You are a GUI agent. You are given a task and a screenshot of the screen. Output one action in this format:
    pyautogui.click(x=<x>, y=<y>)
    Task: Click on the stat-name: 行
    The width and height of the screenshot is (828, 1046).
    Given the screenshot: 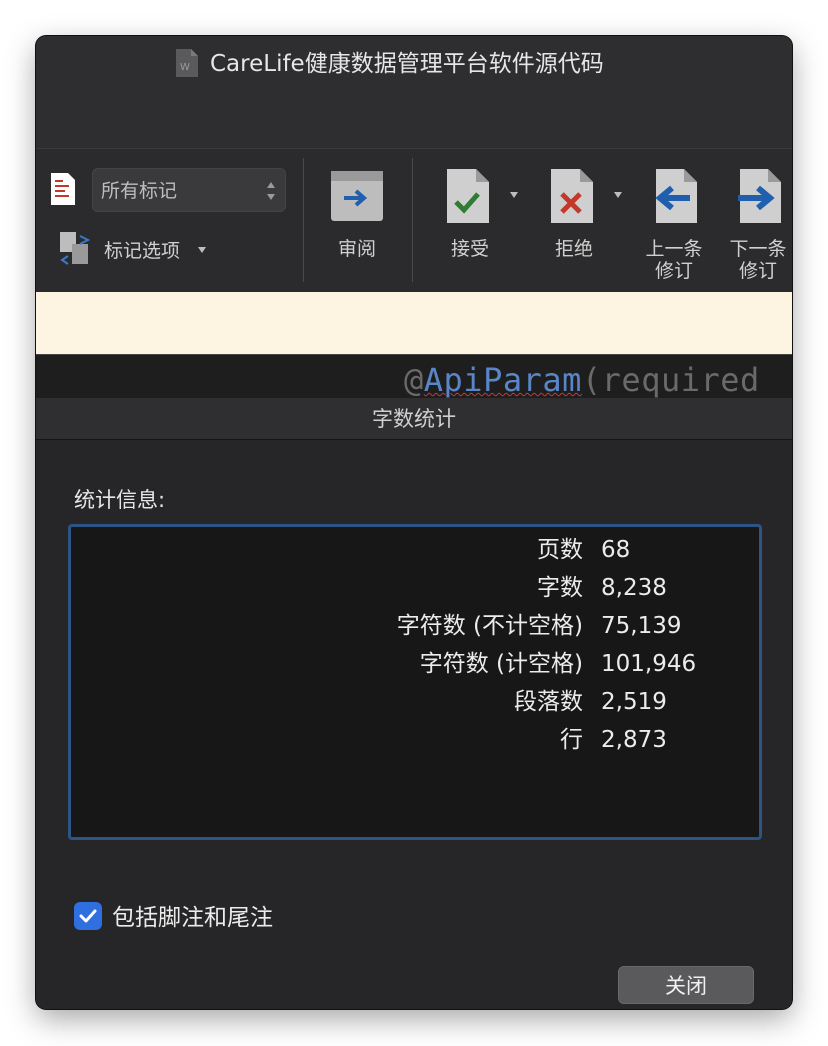 What is the action you would take?
    pyautogui.click(x=571, y=740)
    